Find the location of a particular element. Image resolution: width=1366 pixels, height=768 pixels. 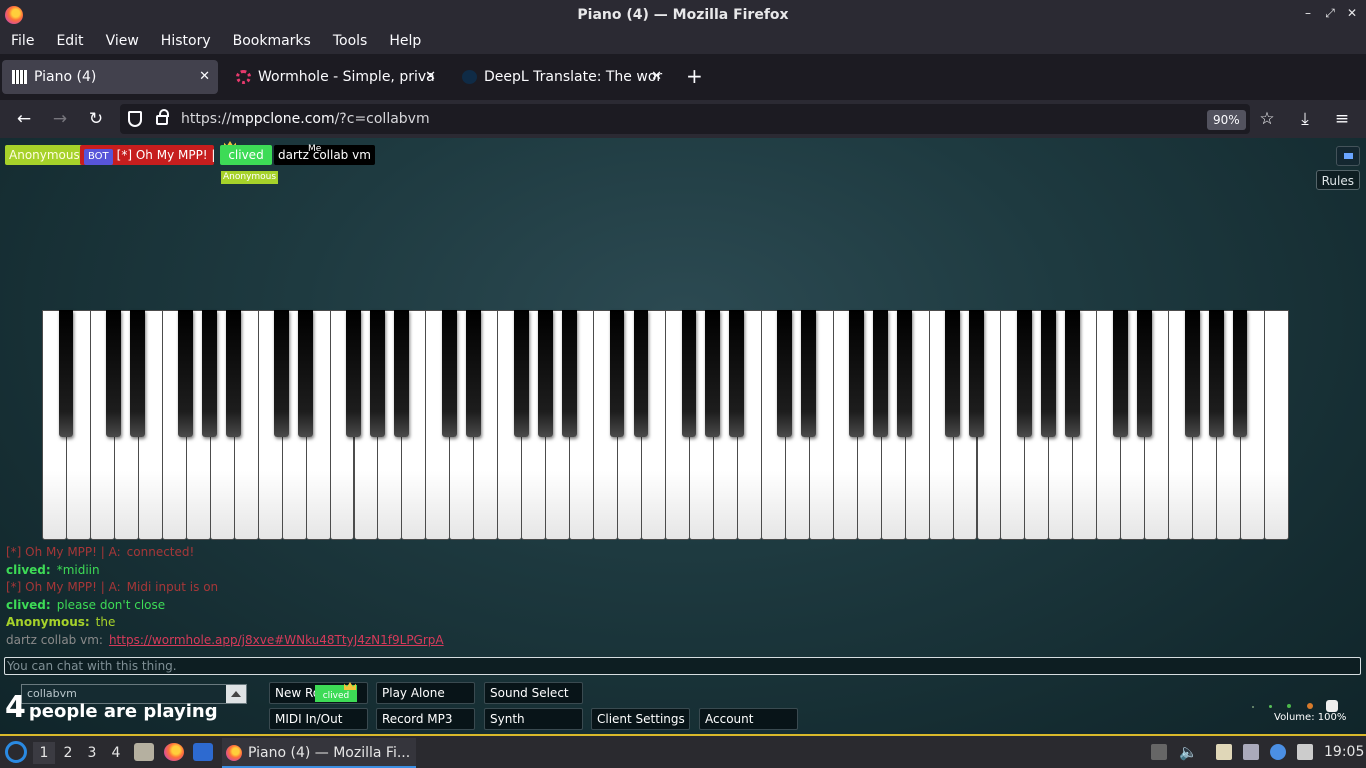

piano-white-key is located at coordinates (1276, 425).